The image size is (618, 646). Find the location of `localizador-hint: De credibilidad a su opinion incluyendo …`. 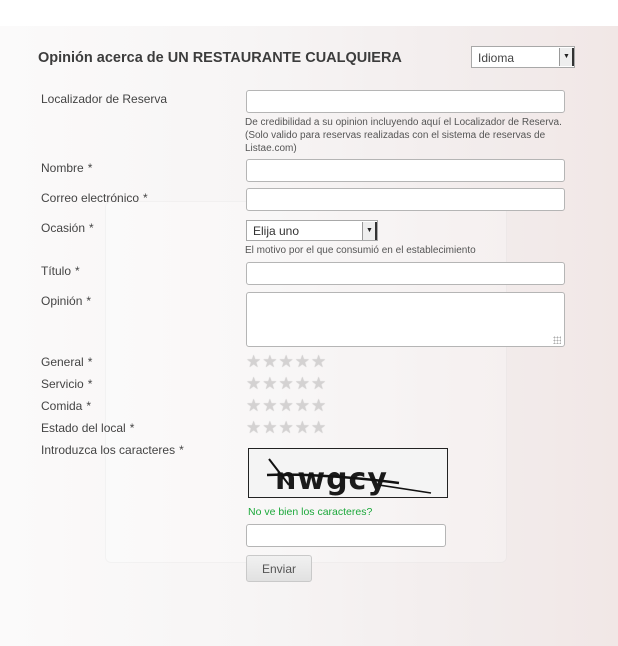

localizador-hint: De credibilidad a su opinion incluyendo … is located at coordinates (403, 135).